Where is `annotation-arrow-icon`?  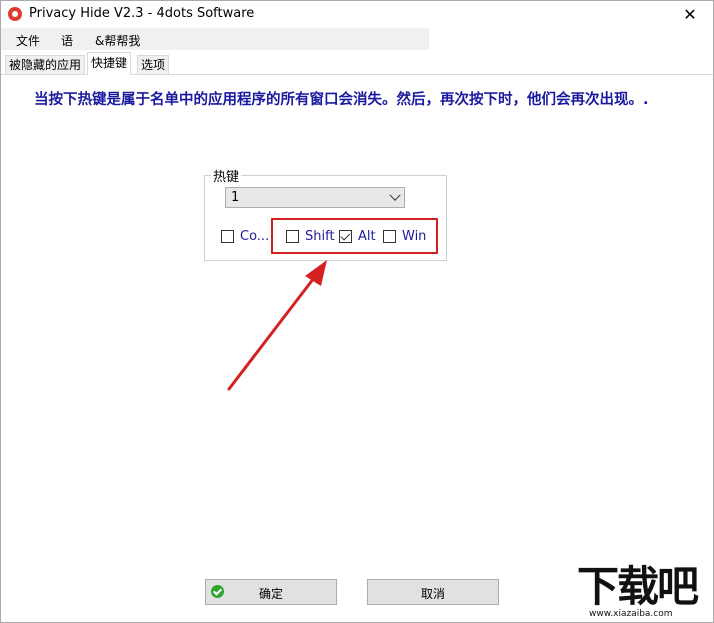 annotation-arrow-icon is located at coordinates (277, 325).